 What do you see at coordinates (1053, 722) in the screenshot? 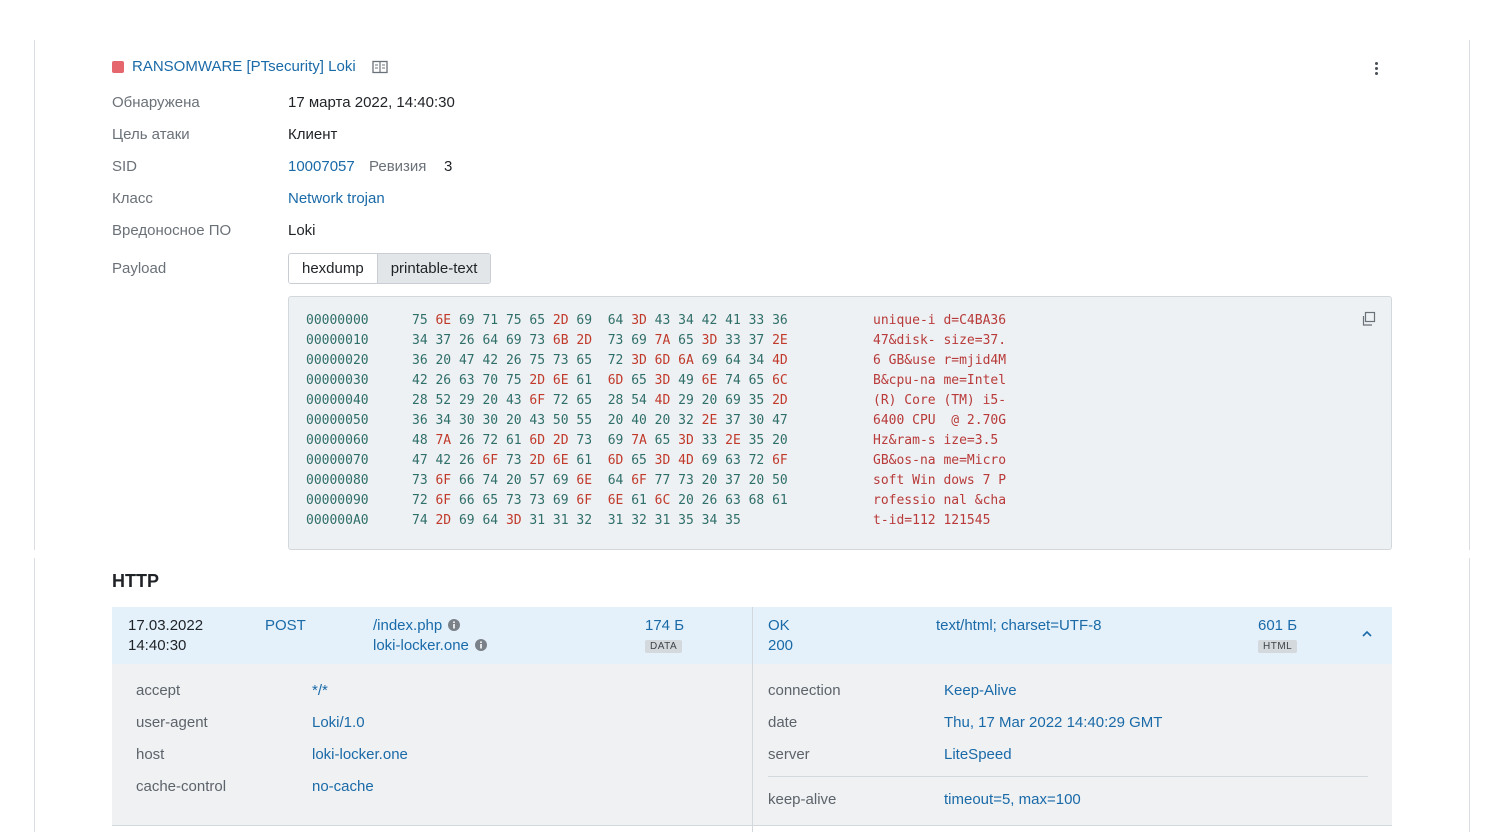
I see `response-header-value: Thu, 17 Mar 2022 14:40:29 GMT` at bounding box center [1053, 722].